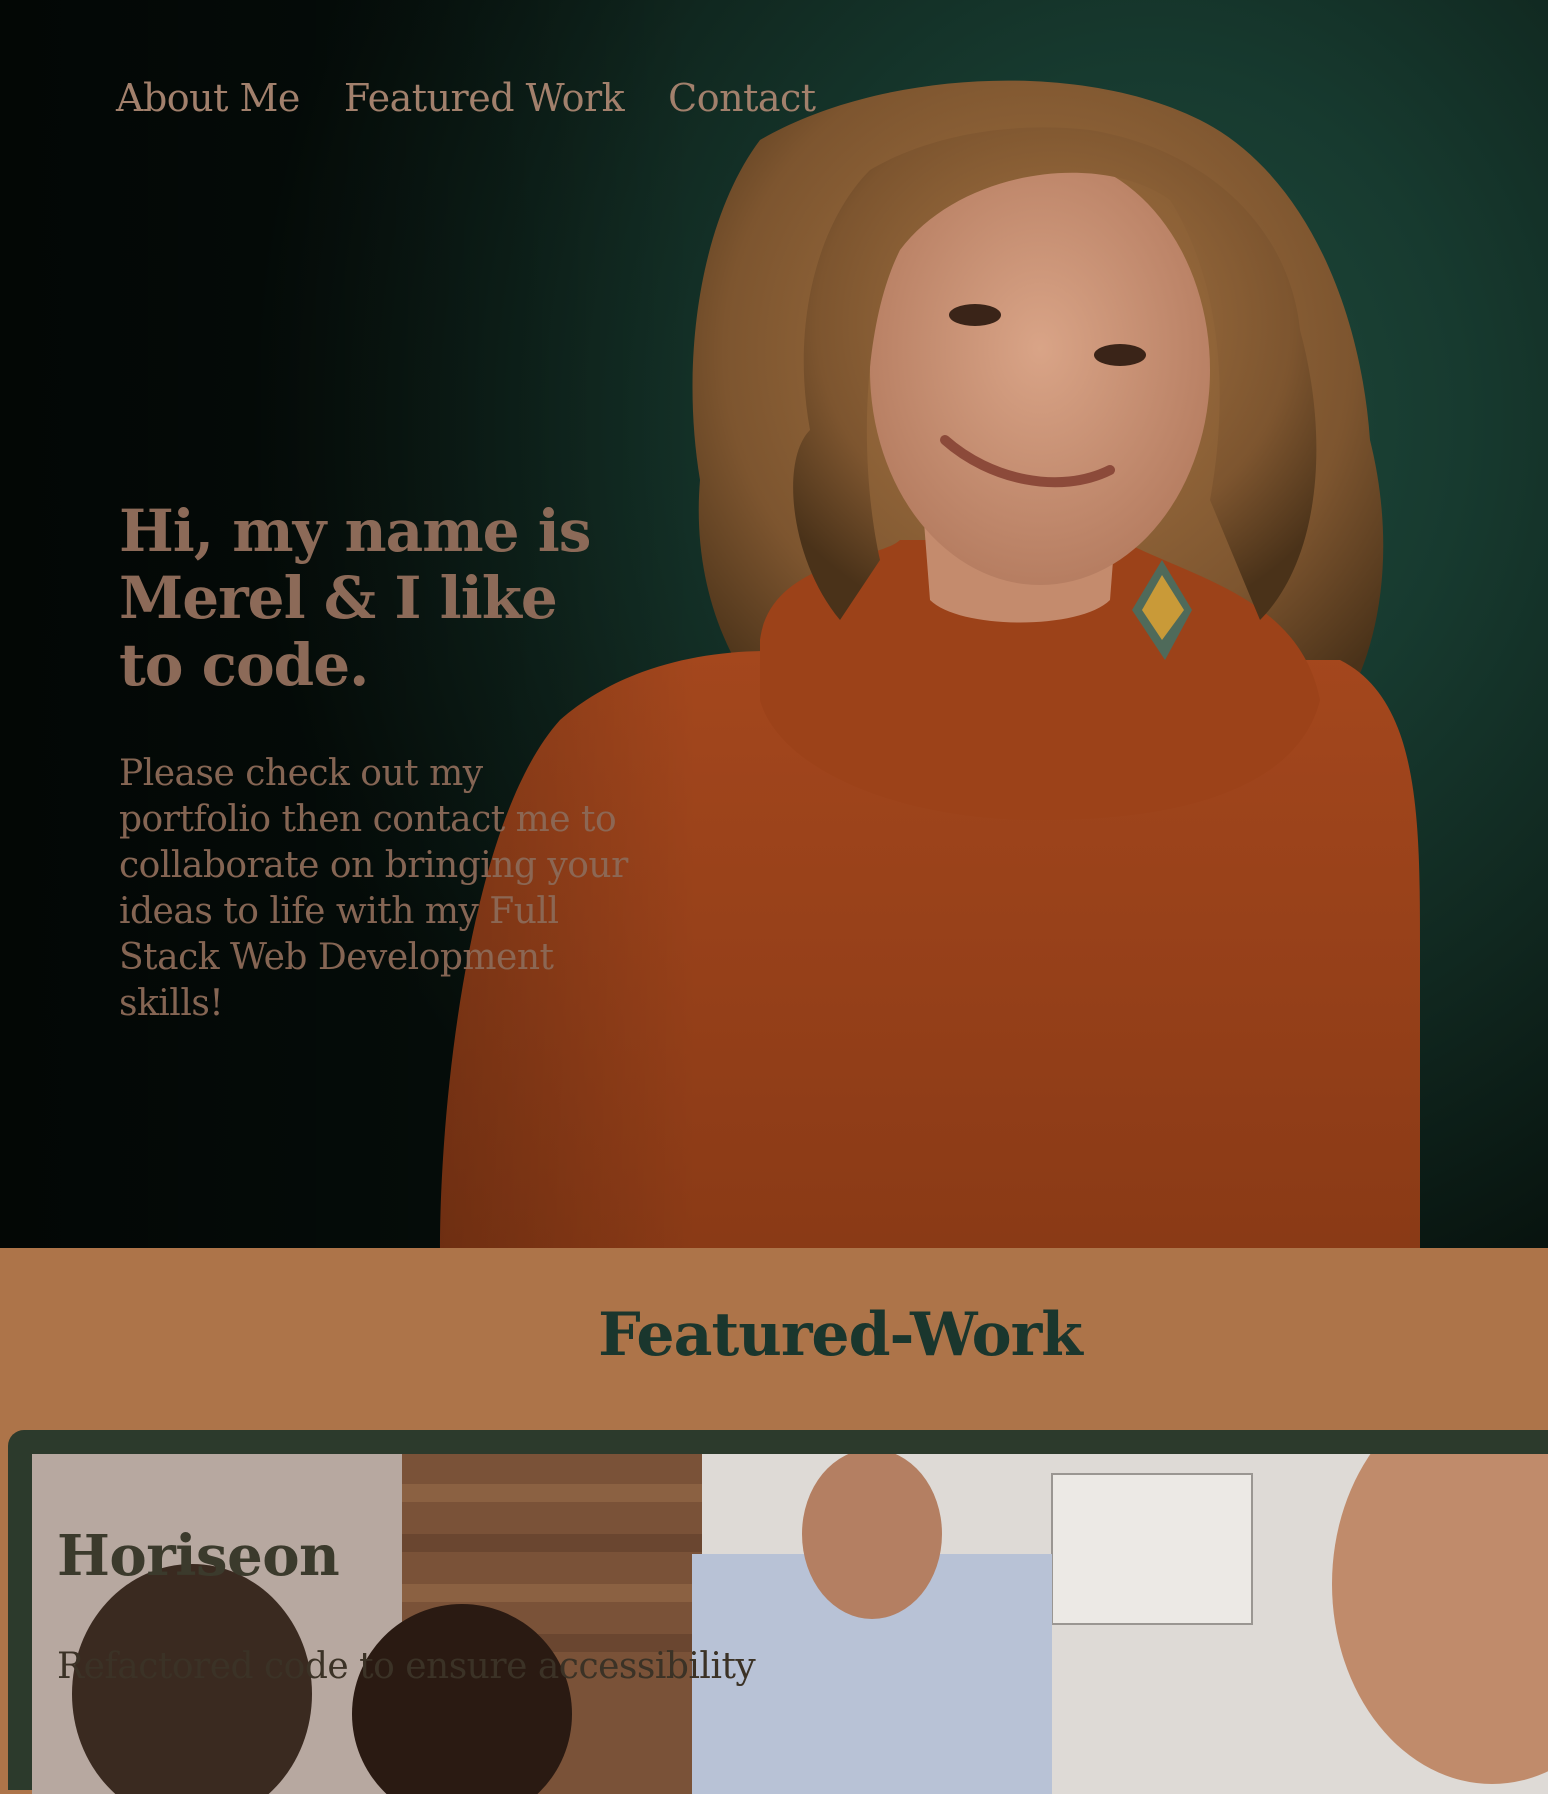 This screenshot has width=1548, height=1794. What do you see at coordinates (208, 98) in the screenshot?
I see `nav-link-about-me: About Me` at bounding box center [208, 98].